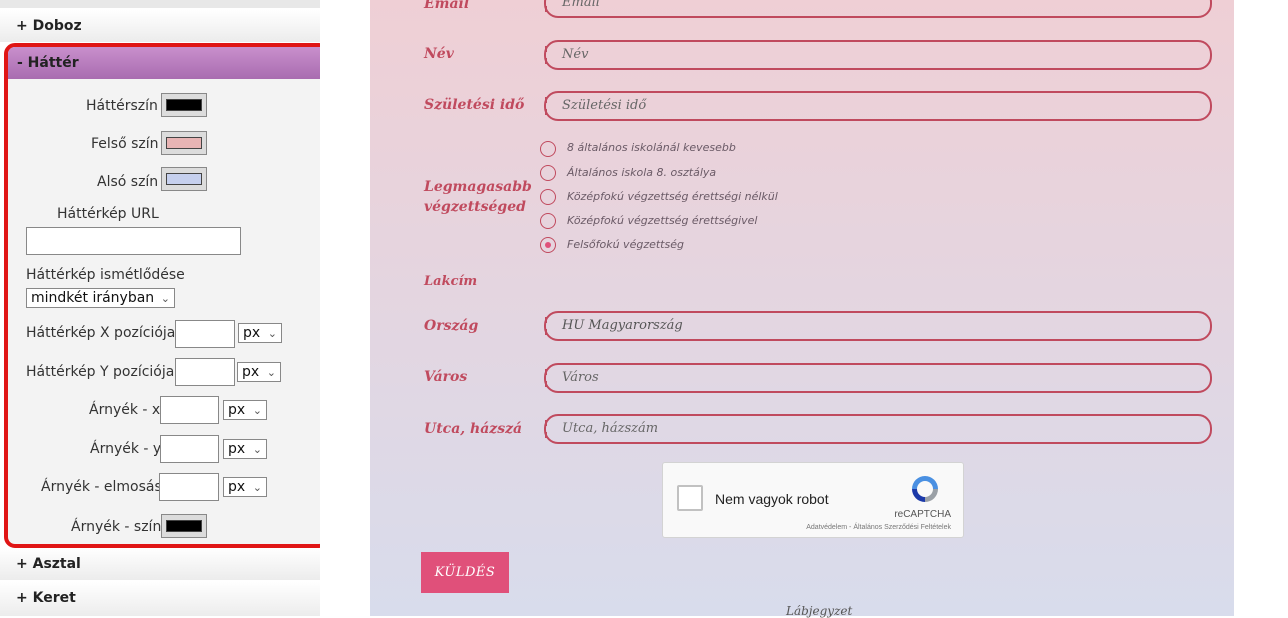  Describe the element at coordinates (189, 410) in the screenshot. I see `shadow-x-input` at that location.